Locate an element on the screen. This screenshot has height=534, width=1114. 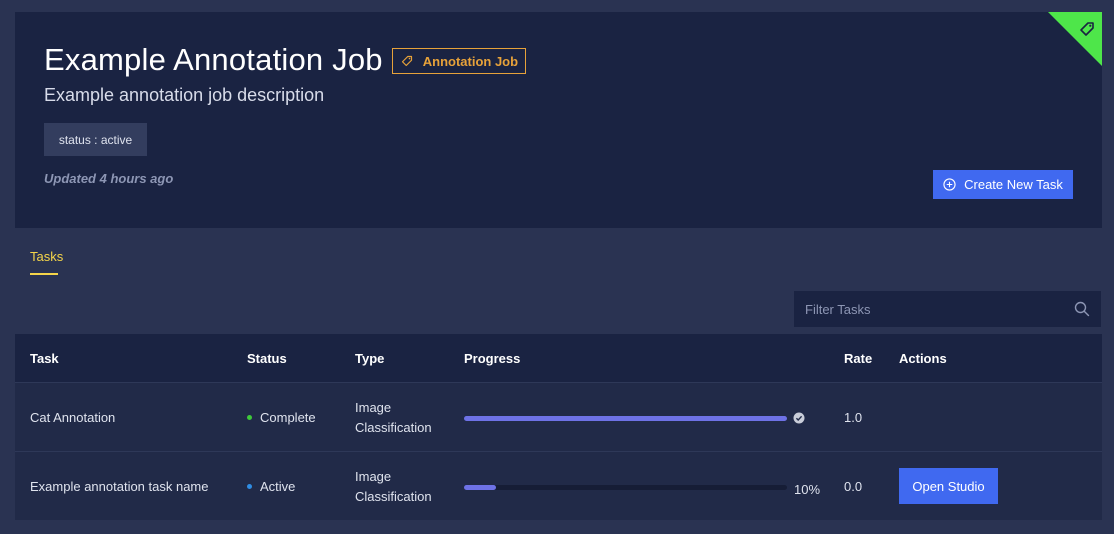
tab-tasks: Tasks is located at coordinates (46, 256).